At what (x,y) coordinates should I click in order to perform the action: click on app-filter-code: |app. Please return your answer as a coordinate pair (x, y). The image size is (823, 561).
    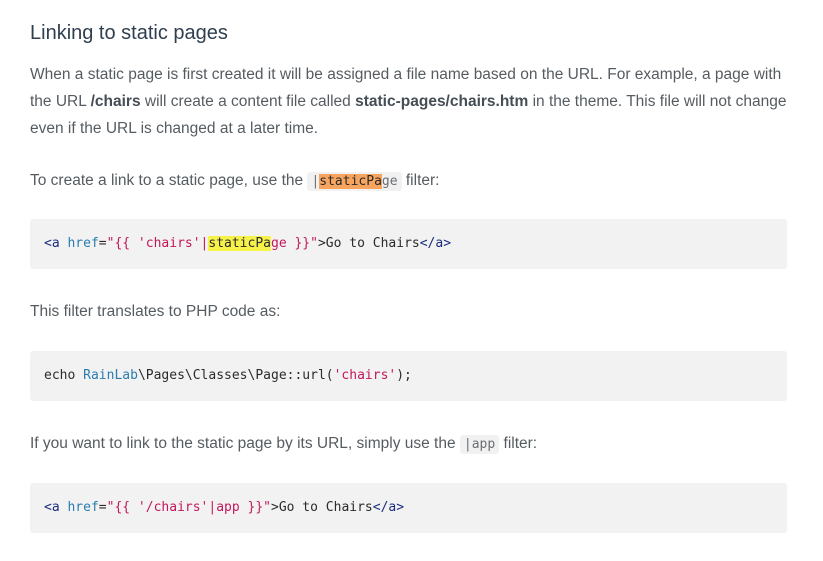
    Looking at the image, I should click on (479, 444).